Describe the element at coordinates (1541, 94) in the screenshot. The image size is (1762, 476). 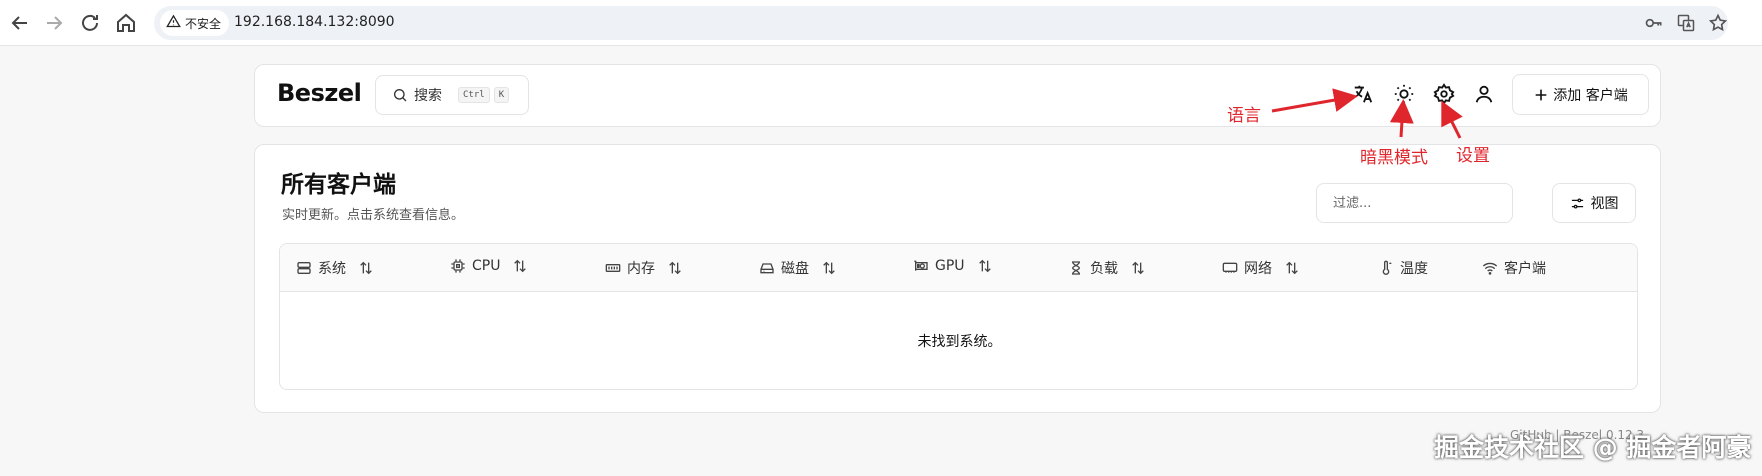
I see `plus-icon` at that location.